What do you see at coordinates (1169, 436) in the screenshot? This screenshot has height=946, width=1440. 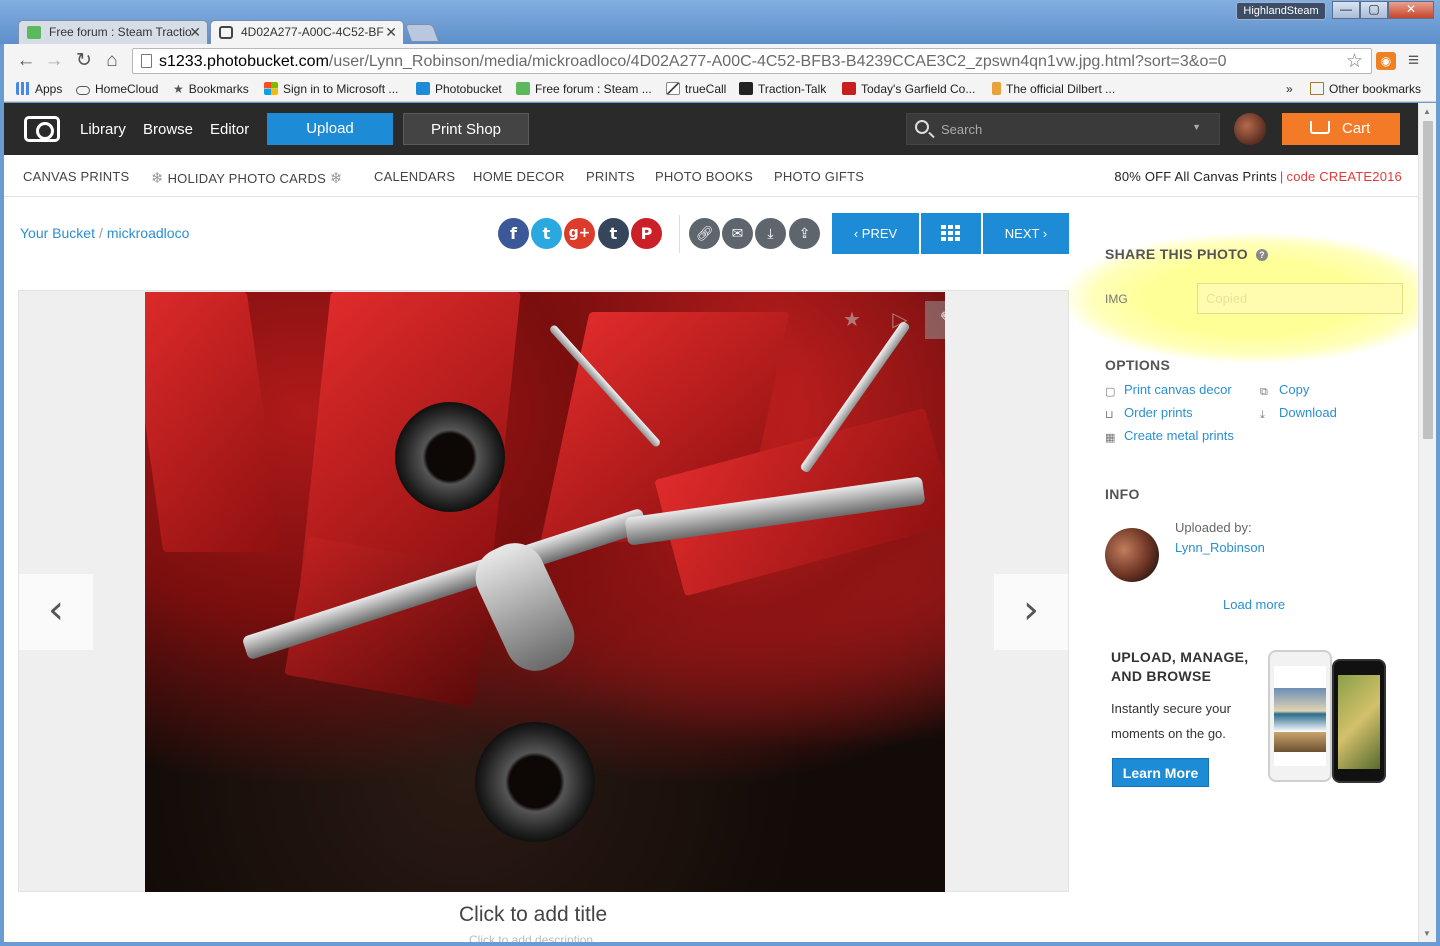 I see `metal-prints-link: ▦ Create metal prints` at bounding box center [1169, 436].